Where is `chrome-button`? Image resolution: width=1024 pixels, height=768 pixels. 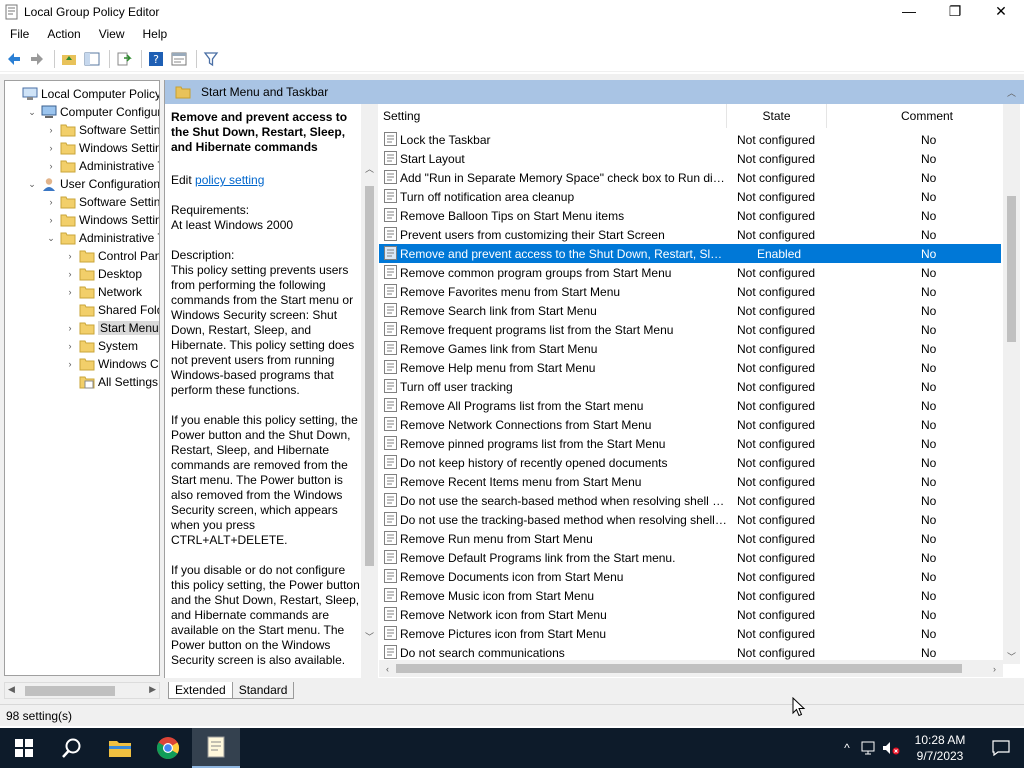
chrome-button is located at coordinates (168, 748).